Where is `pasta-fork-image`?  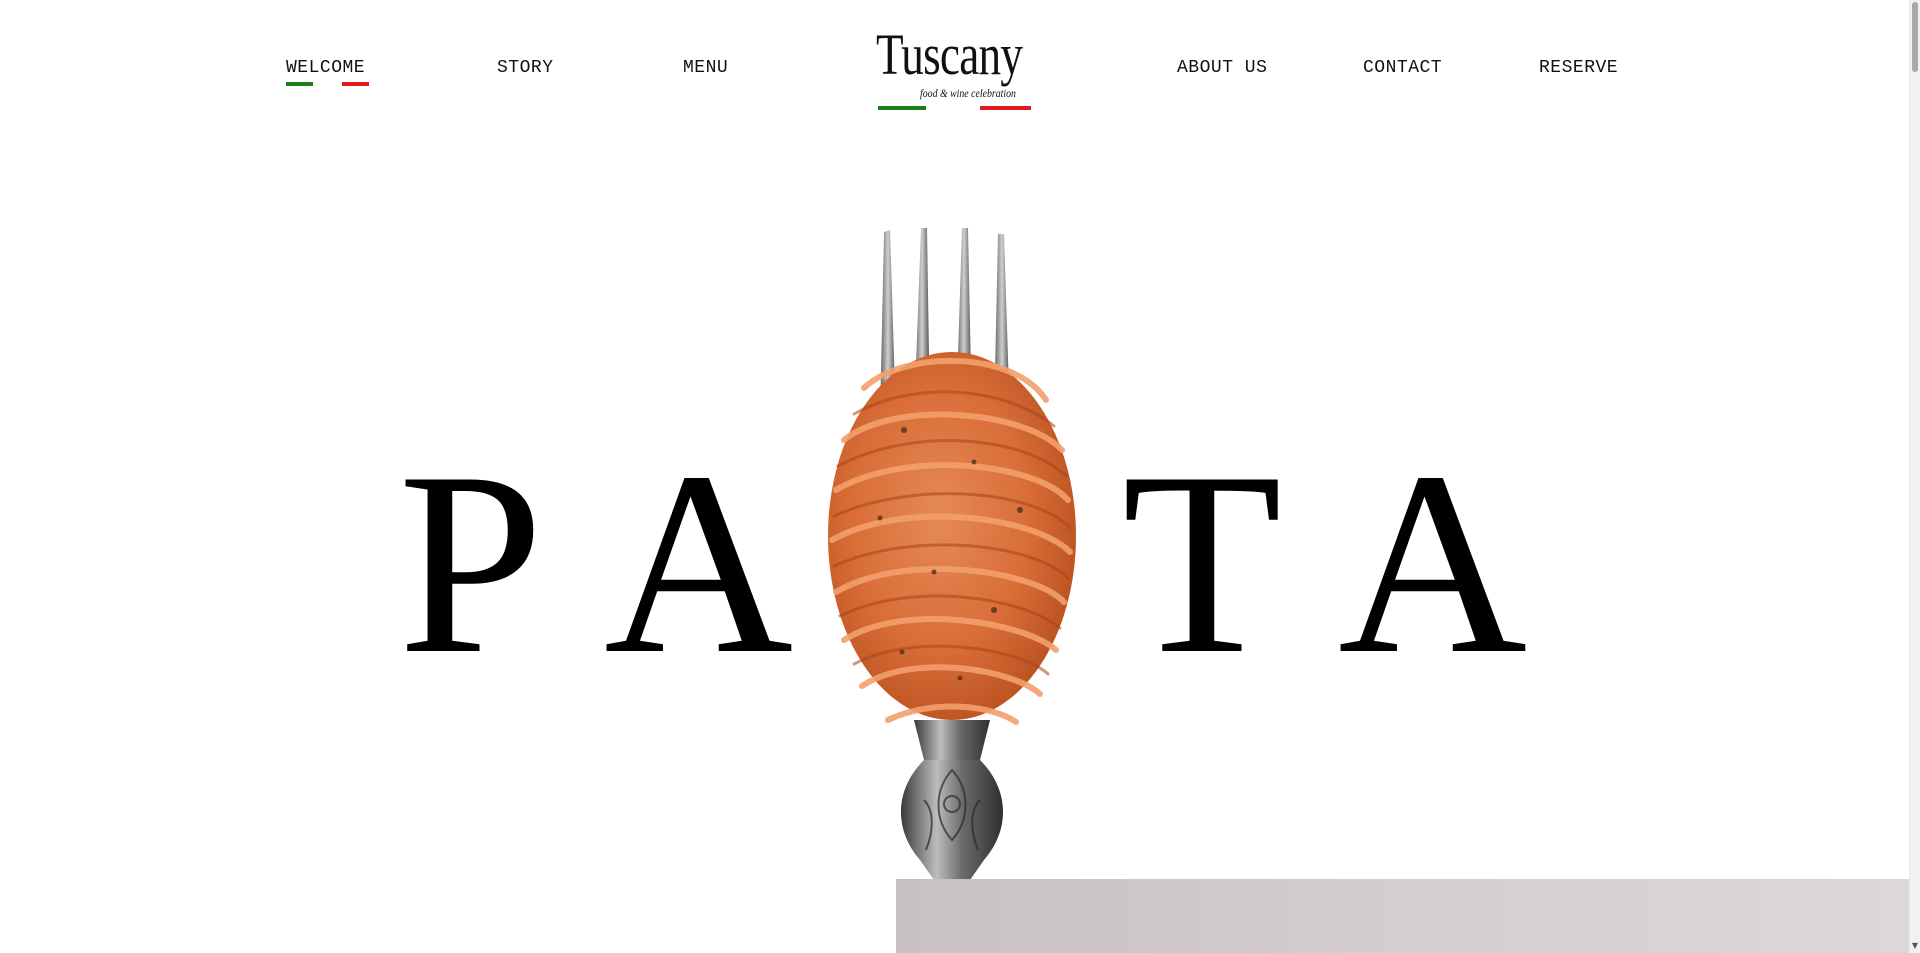 pasta-fork-image is located at coordinates (952, 554).